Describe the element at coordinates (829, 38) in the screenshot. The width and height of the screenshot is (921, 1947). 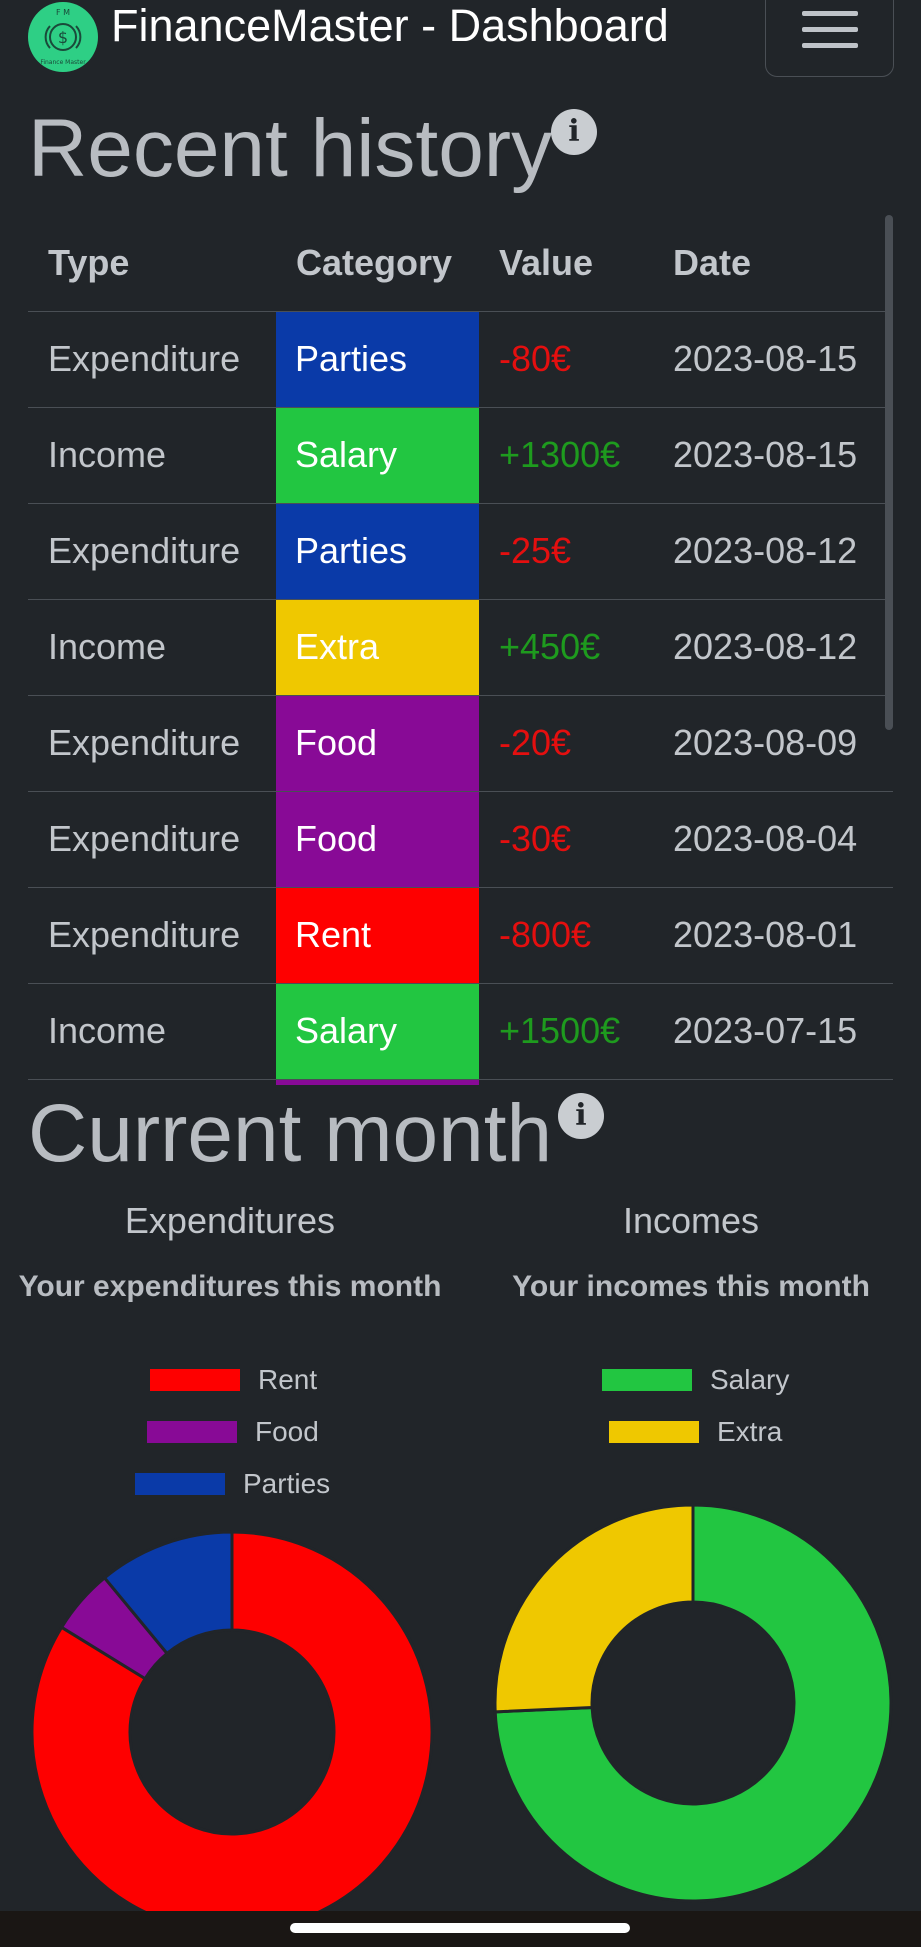
I see `menu-toggle-button` at that location.